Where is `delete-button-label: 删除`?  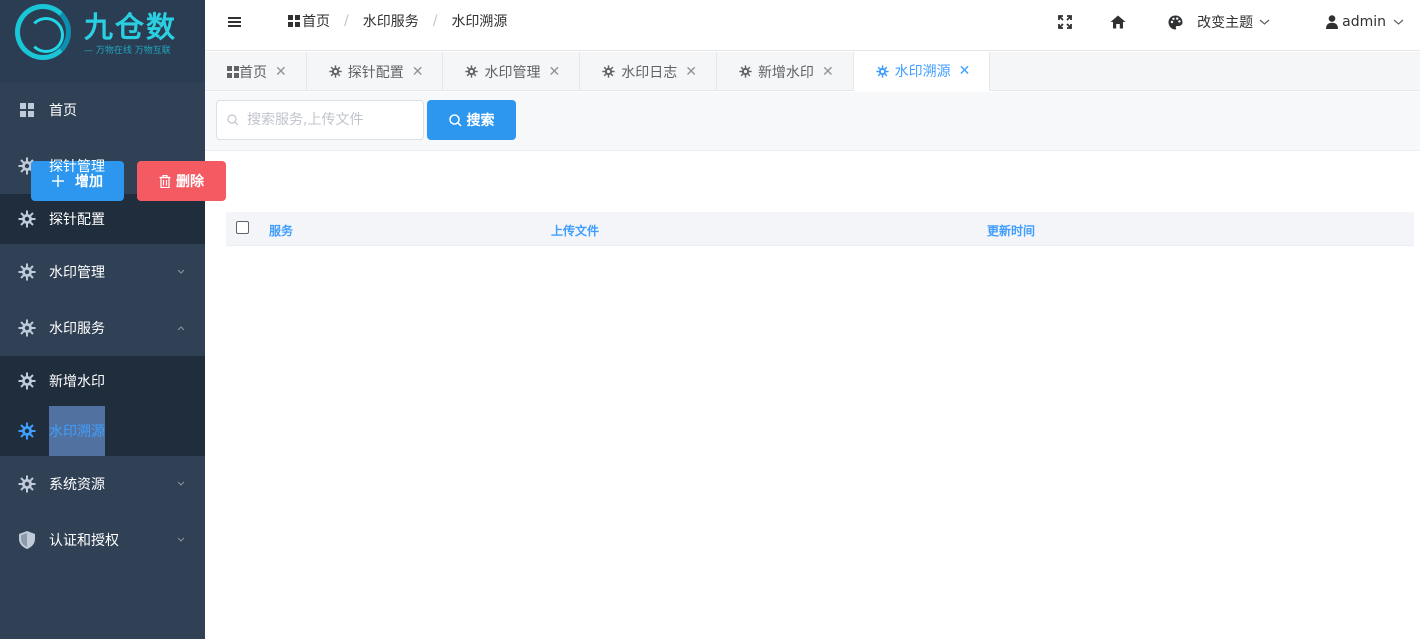 delete-button-label: 删除 is located at coordinates (190, 182).